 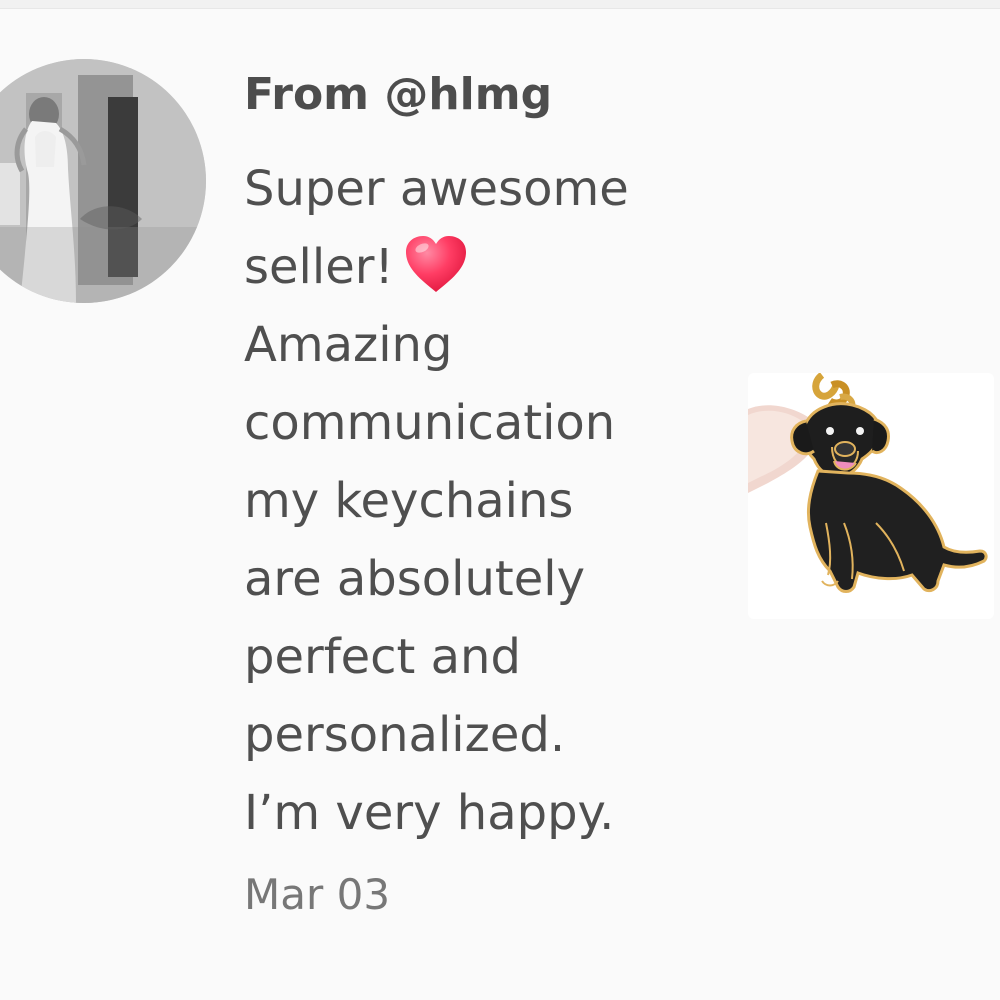 I want to click on review-line-9: I’m very happy., so click(x=429, y=813).